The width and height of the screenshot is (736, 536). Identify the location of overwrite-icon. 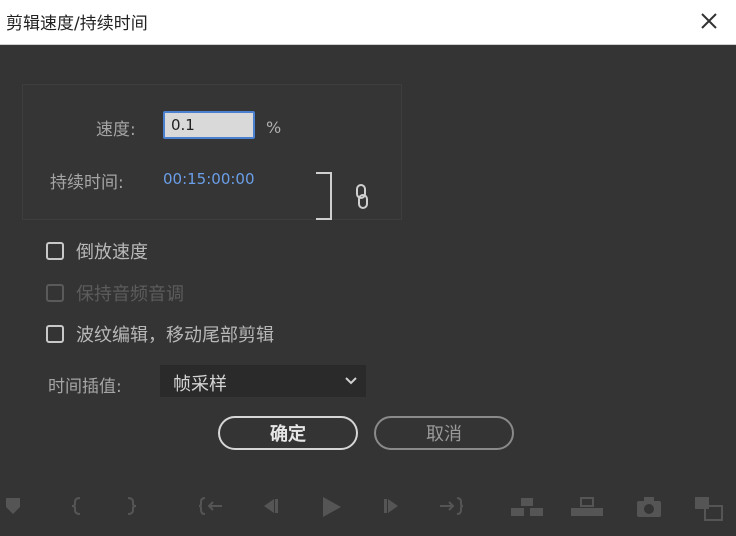
(587, 507).